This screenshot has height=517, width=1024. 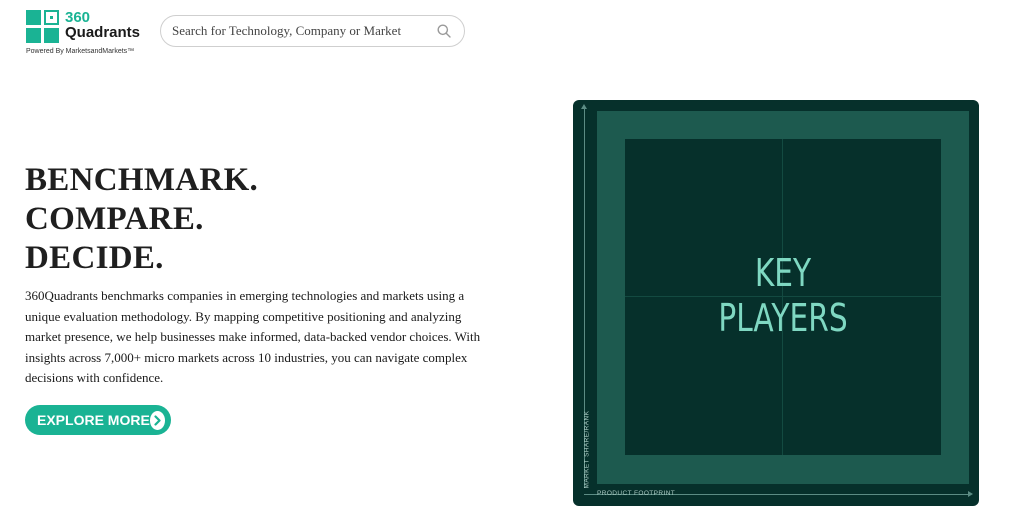 I want to click on headline-line-benchmark: BENCHMARK., so click(x=142, y=180).